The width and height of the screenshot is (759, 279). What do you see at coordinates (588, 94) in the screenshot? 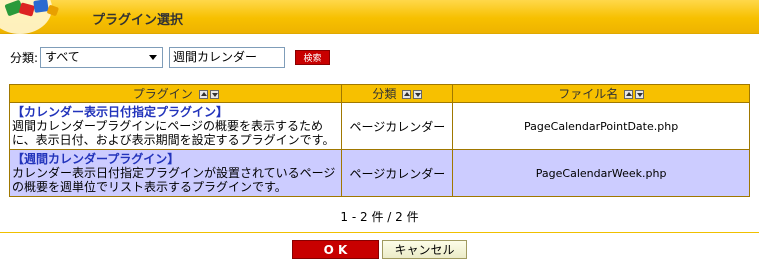
I see `column-header-label: ファイル名` at bounding box center [588, 94].